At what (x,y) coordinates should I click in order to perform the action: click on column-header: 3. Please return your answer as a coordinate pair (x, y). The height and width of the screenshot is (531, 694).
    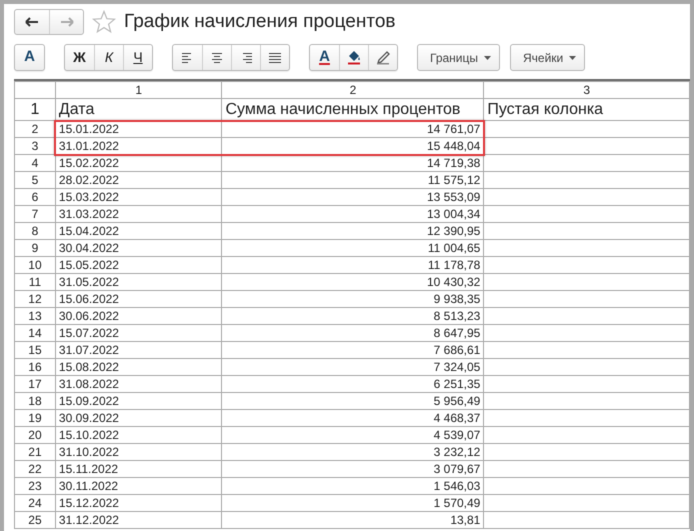
    Looking at the image, I should click on (587, 90).